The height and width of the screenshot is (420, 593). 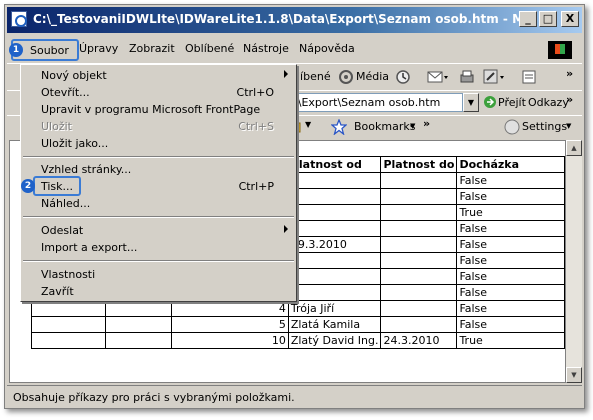 I want to click on links-button: Odkazy, so click(x=548, y=102).